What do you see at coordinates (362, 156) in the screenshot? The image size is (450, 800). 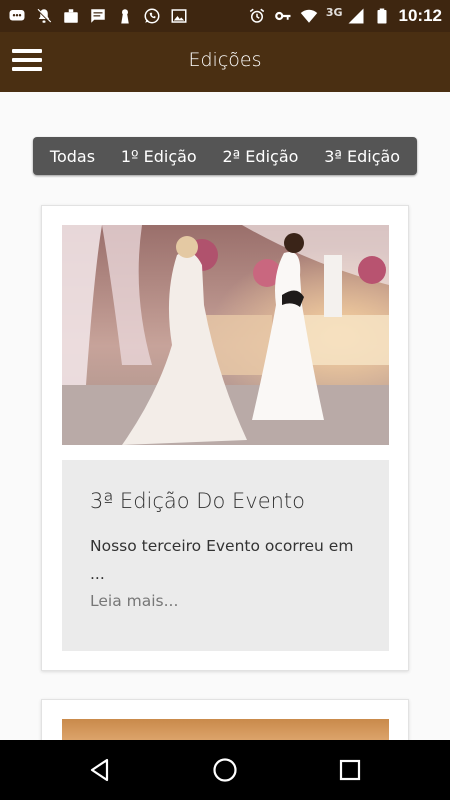 I see `filter-edition-3: 3ª Edição` at bounding box center [362, 156].